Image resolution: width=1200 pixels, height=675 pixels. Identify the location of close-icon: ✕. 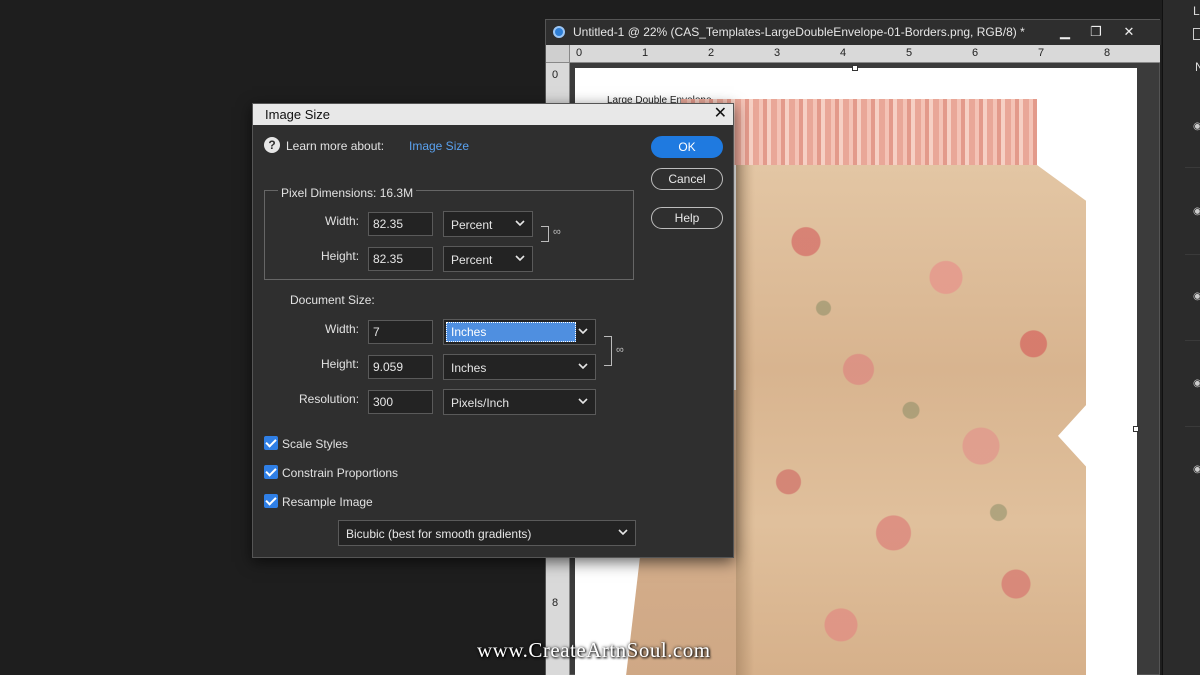
(720, 114).